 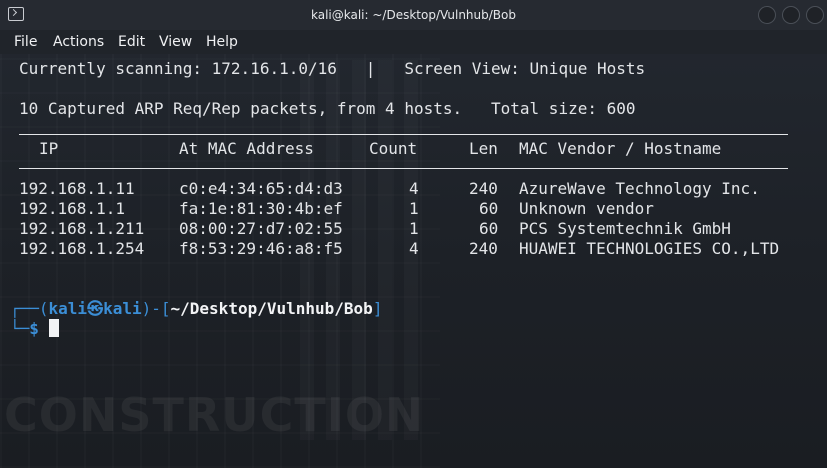 What do you see at coordinates (791, 15) in the screenshot?
I see `maximize-button` at bounding box center [791, 15].